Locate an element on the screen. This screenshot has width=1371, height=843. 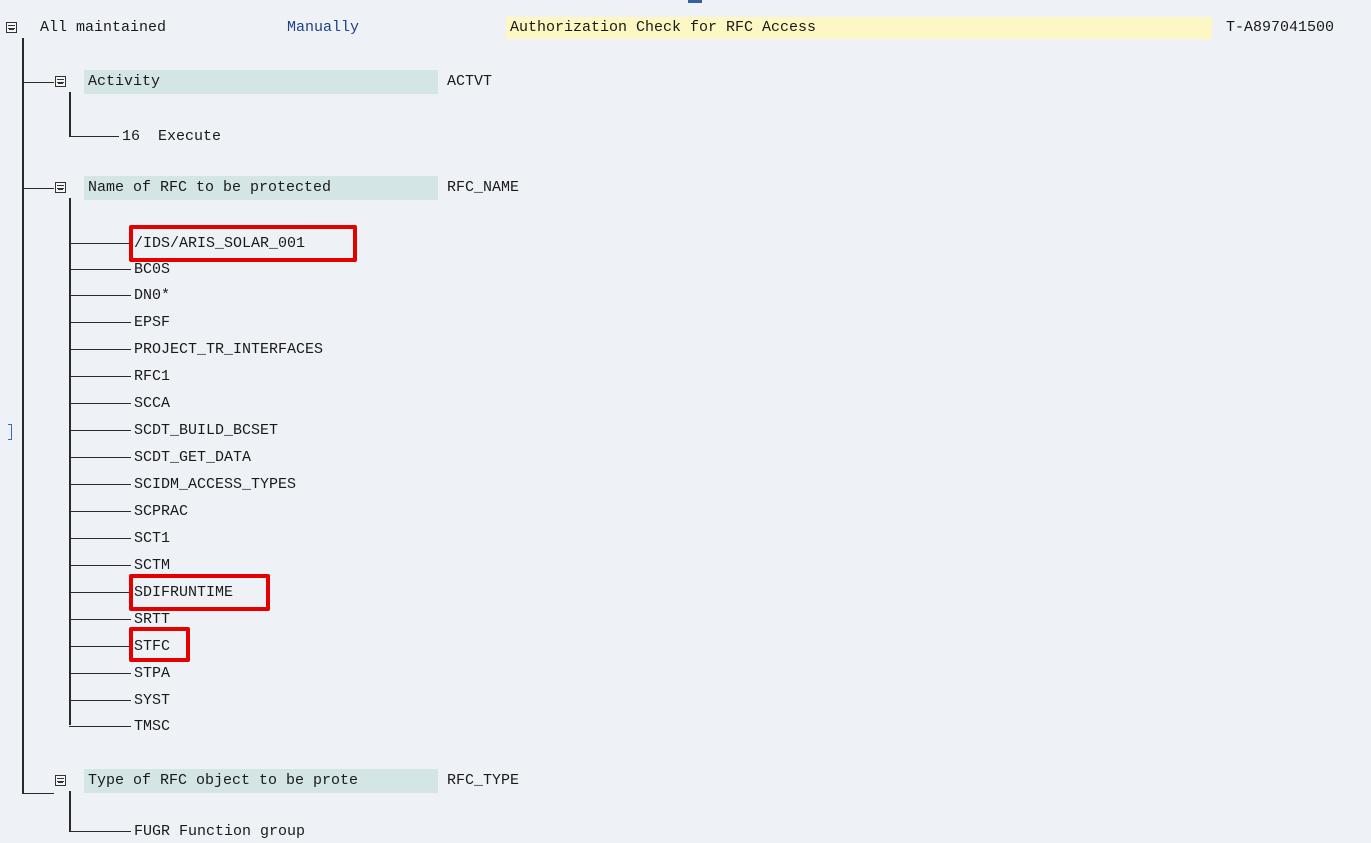
field-technical-rfc-type: RFC_TYPE is located at coordinates (483, 780).